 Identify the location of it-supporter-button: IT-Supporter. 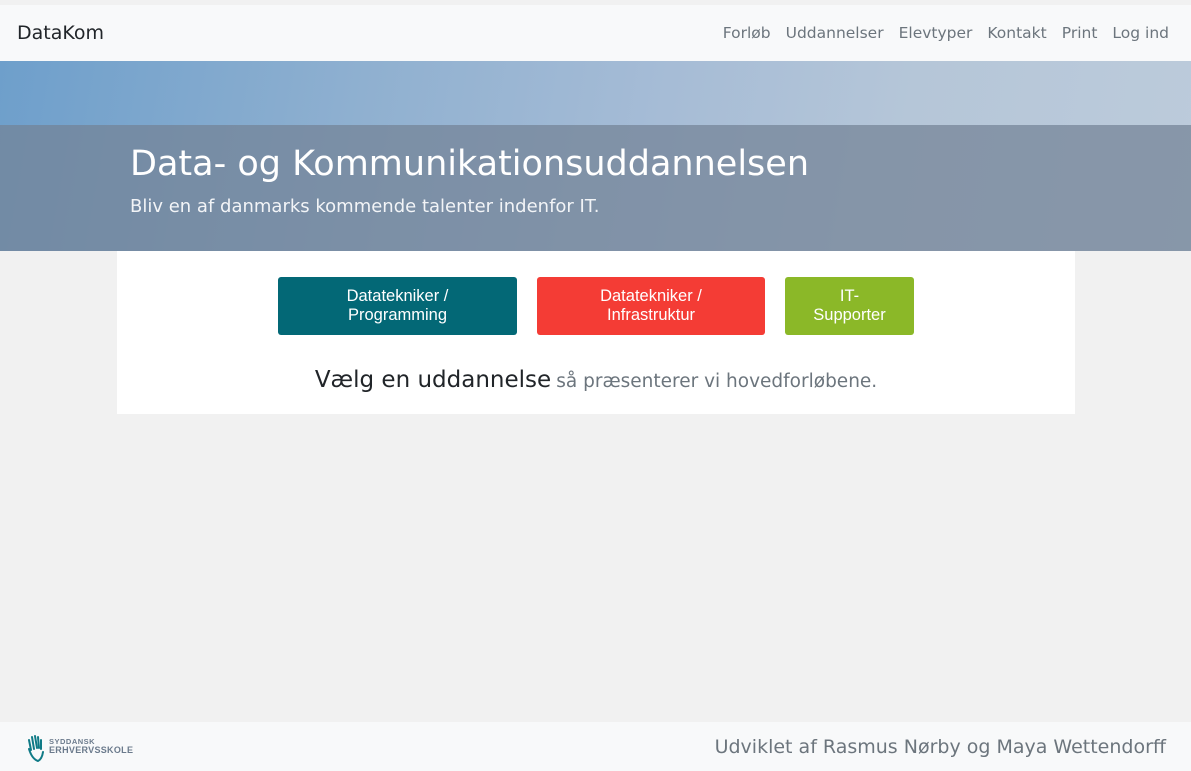
(849, 306).